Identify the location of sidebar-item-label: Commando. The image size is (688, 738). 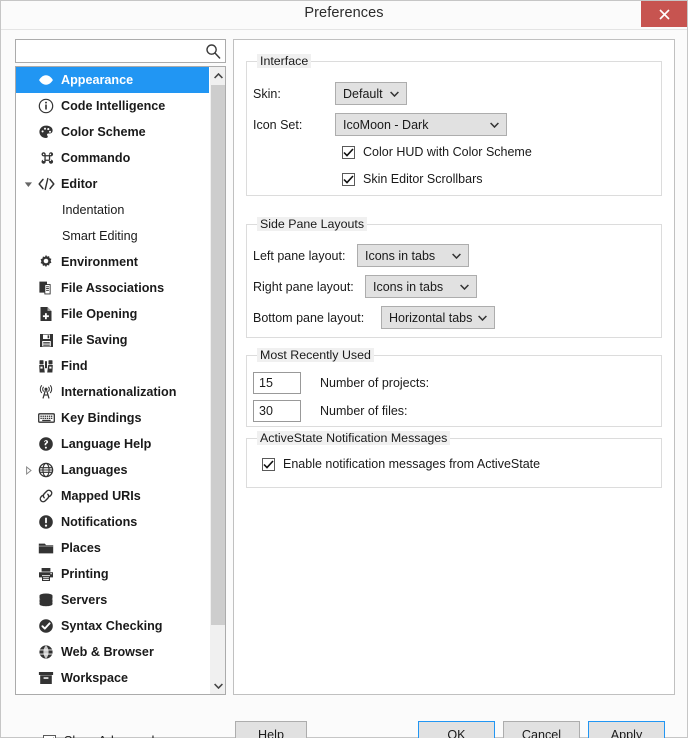
(96, 157).